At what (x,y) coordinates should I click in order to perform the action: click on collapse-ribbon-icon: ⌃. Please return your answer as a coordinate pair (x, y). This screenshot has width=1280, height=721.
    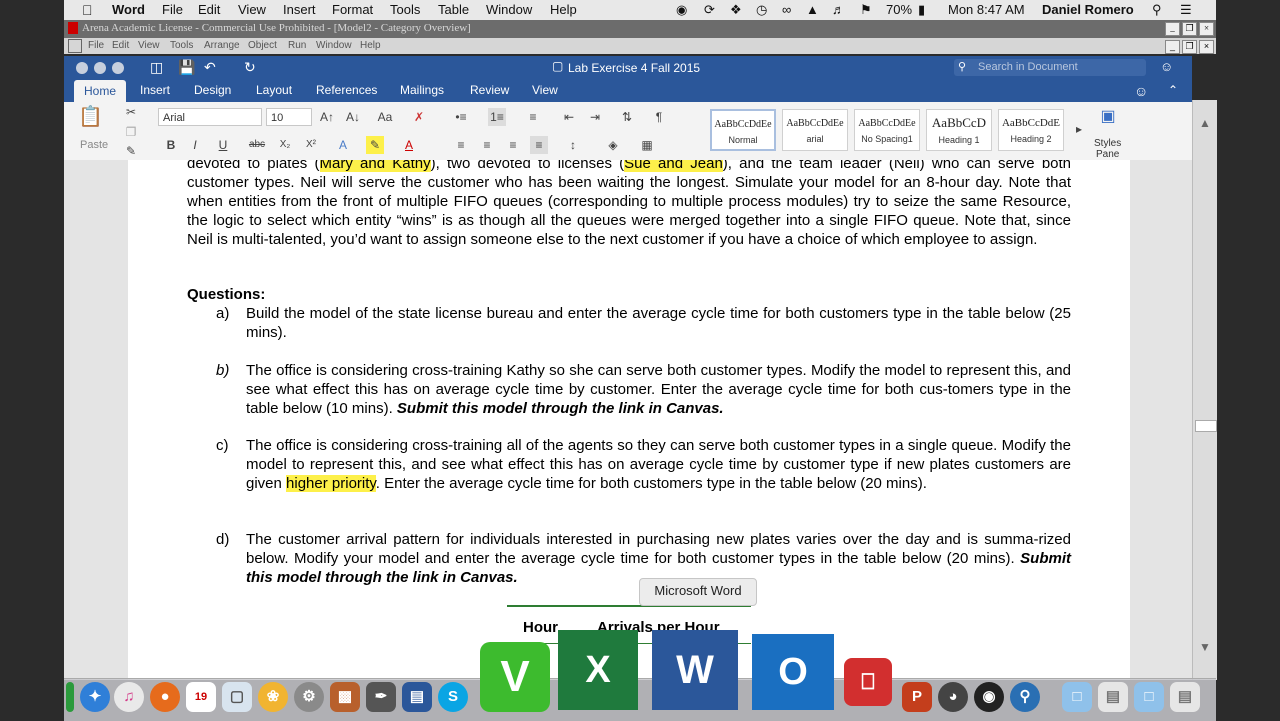
    Looking at the image, I should click on (1173, 90).